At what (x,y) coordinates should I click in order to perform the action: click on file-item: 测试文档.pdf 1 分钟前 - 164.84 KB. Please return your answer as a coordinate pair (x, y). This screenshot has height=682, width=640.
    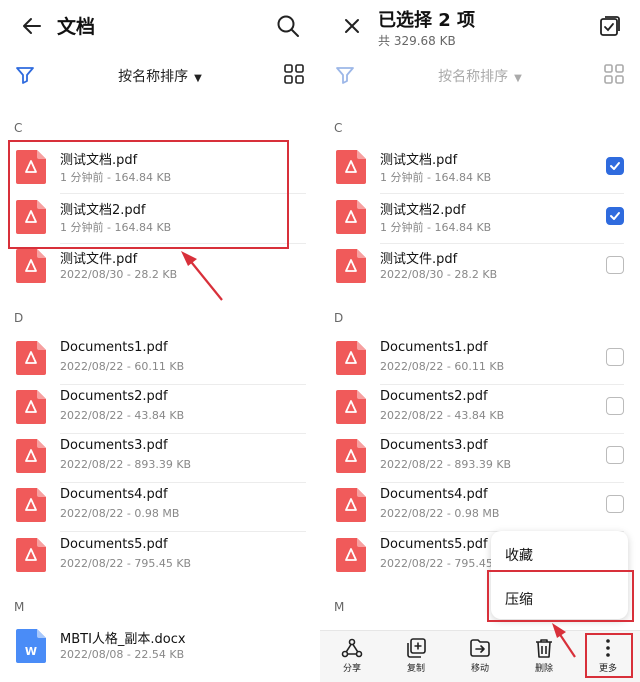
    Looking at the image, I should click on (480, 171).